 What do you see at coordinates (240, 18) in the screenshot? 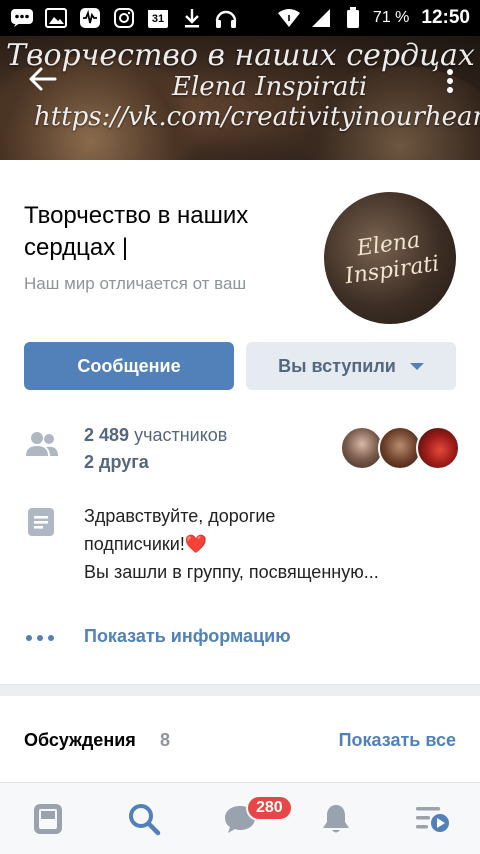
I see `status-bar: 31 71 % 12:50` at bounding box center [240, 18].